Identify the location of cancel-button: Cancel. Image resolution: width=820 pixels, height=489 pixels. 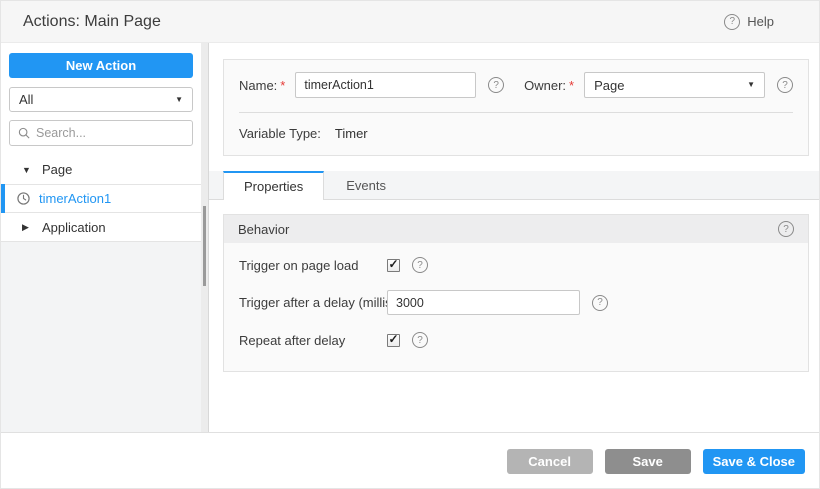
(549, 461).